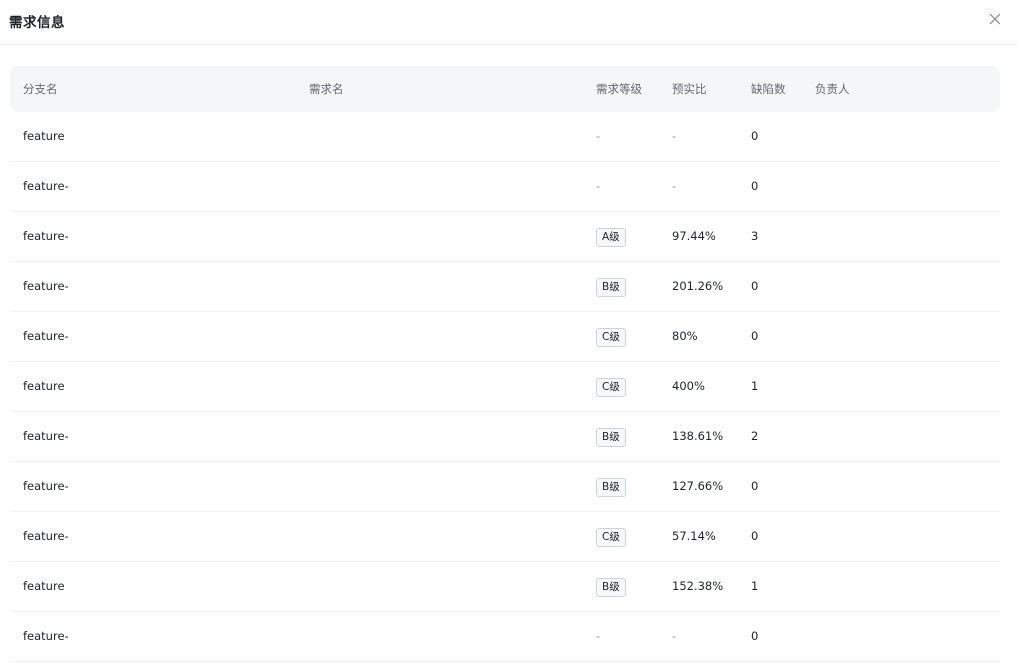 The height and width of the screenshot is (671, 1017). Describe the element at coordinates (755, 236) in the screenshot. I see `defect-count-cell: 3` at that location.